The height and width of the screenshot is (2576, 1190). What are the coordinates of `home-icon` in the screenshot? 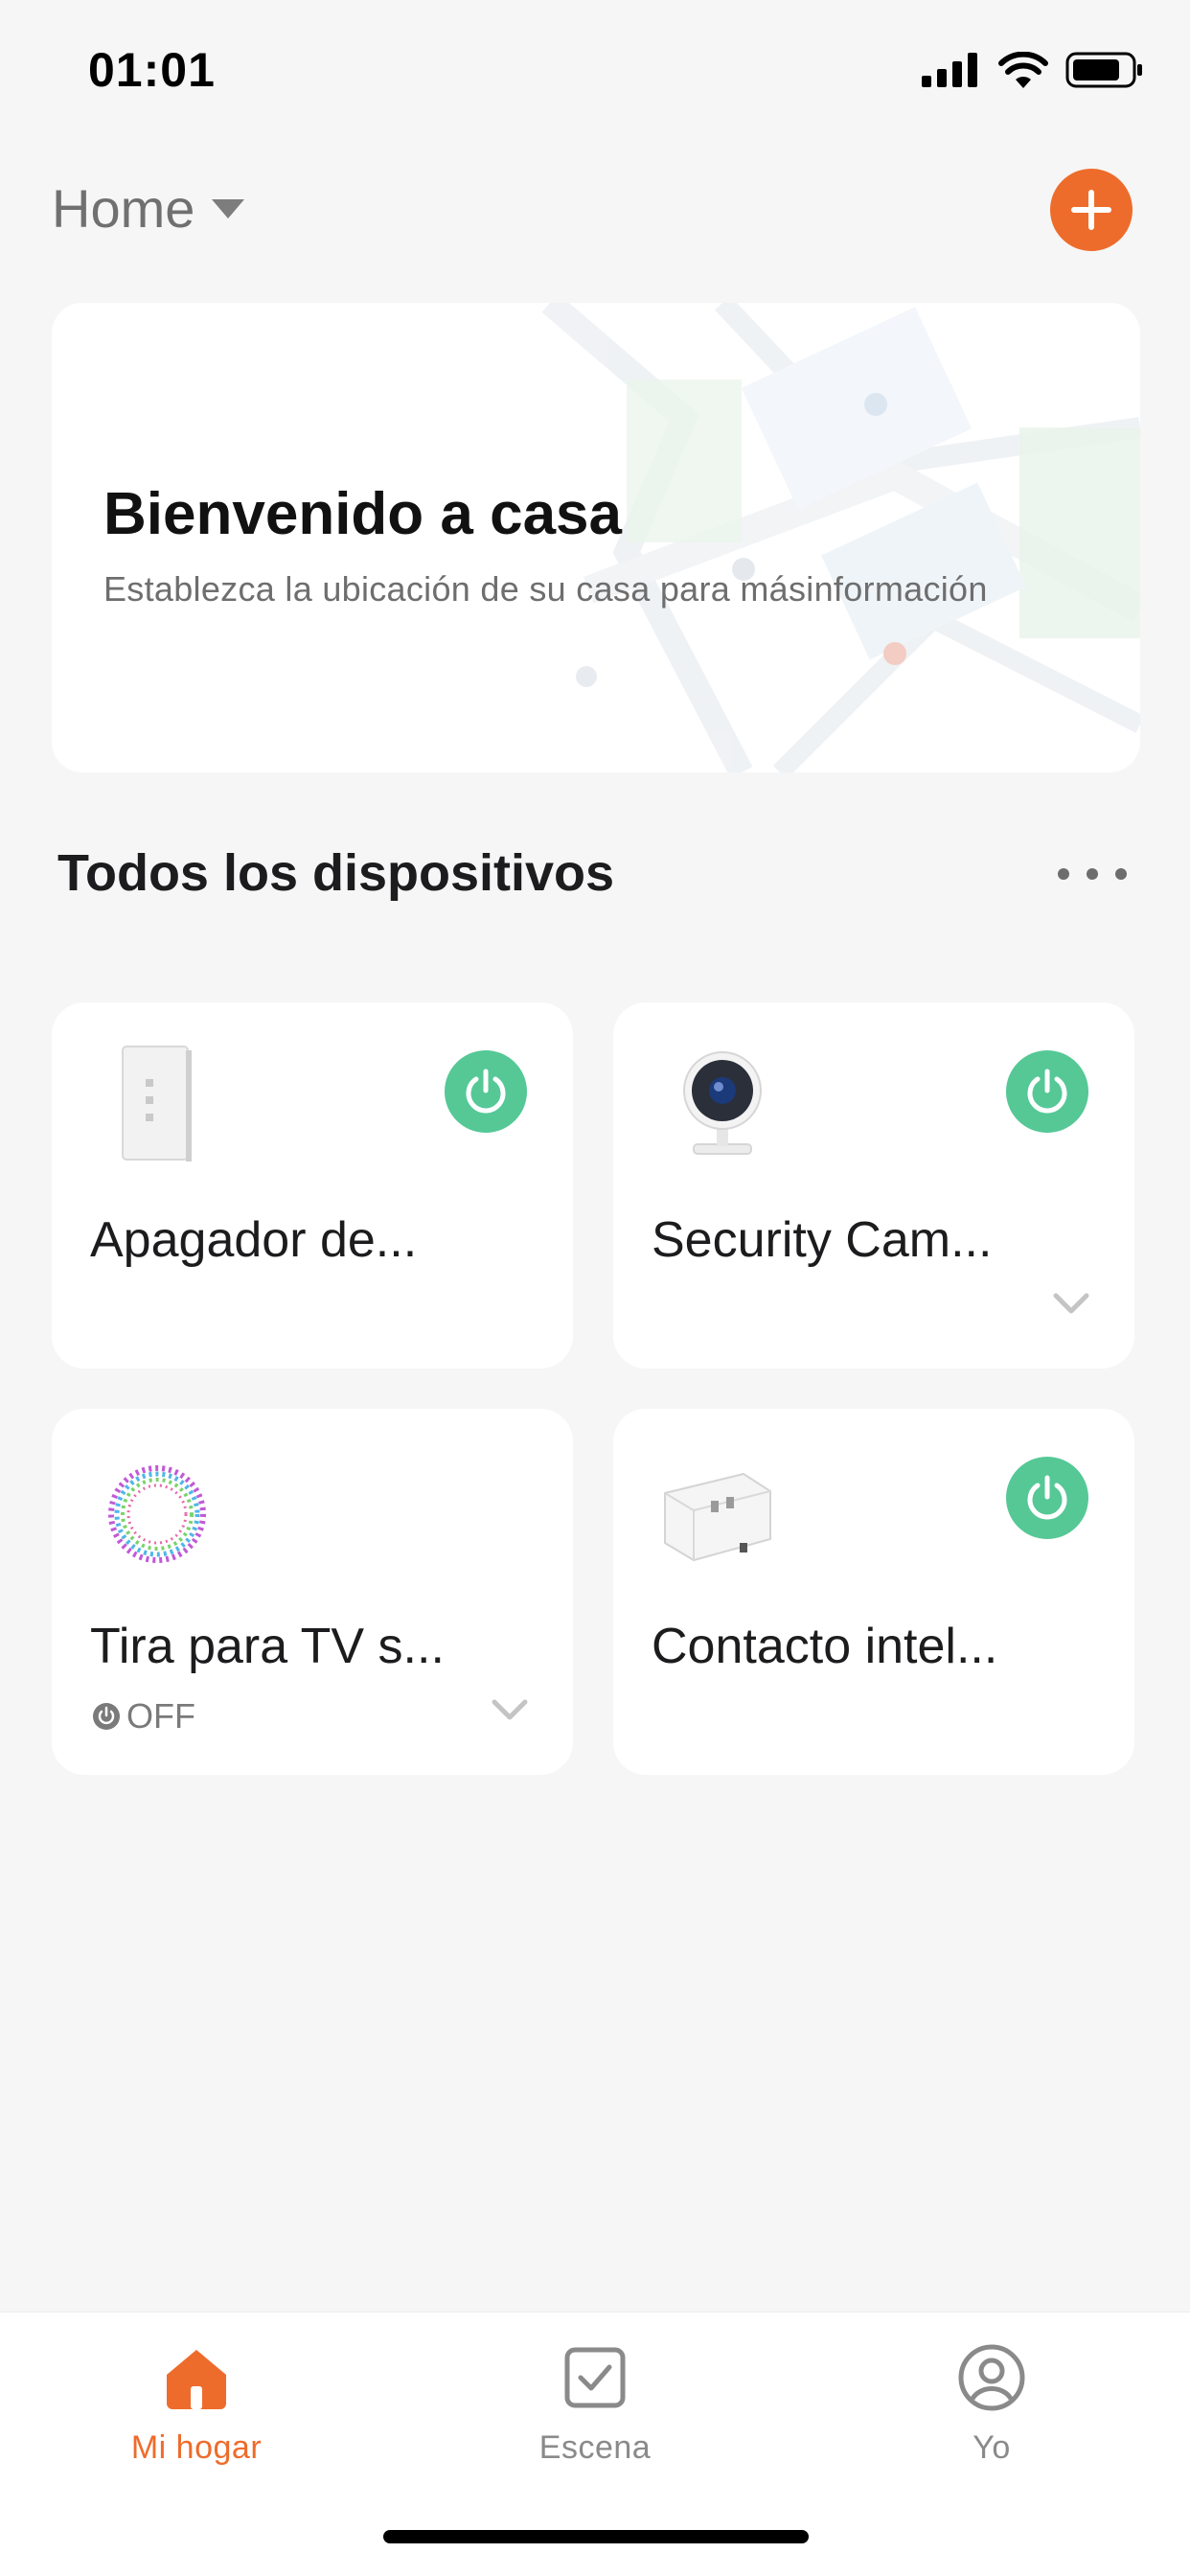 It's located at (197, 2379).